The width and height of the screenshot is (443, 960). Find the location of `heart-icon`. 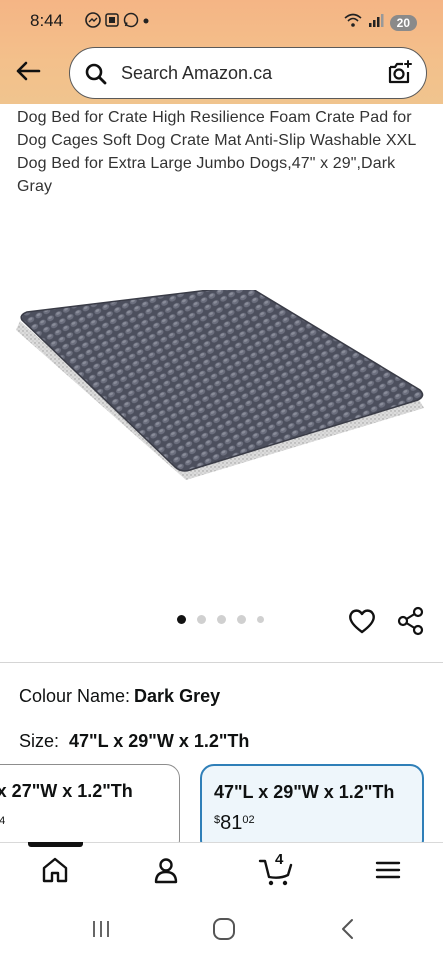

heart-icon is located at coordinates (362, 621).